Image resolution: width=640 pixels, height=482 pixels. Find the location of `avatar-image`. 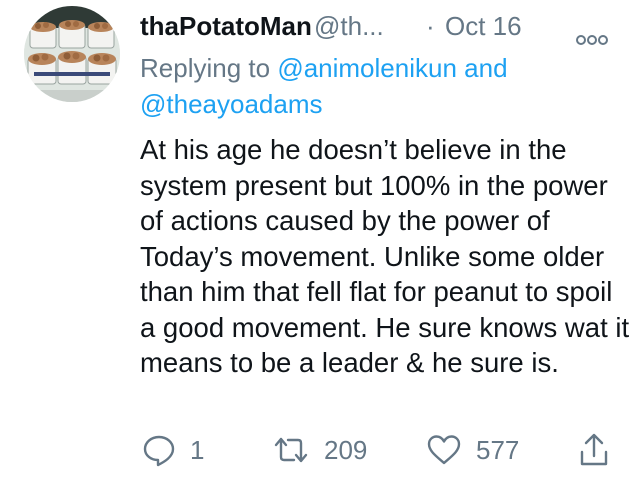

avatar-image is located at coordinates (72, 54).